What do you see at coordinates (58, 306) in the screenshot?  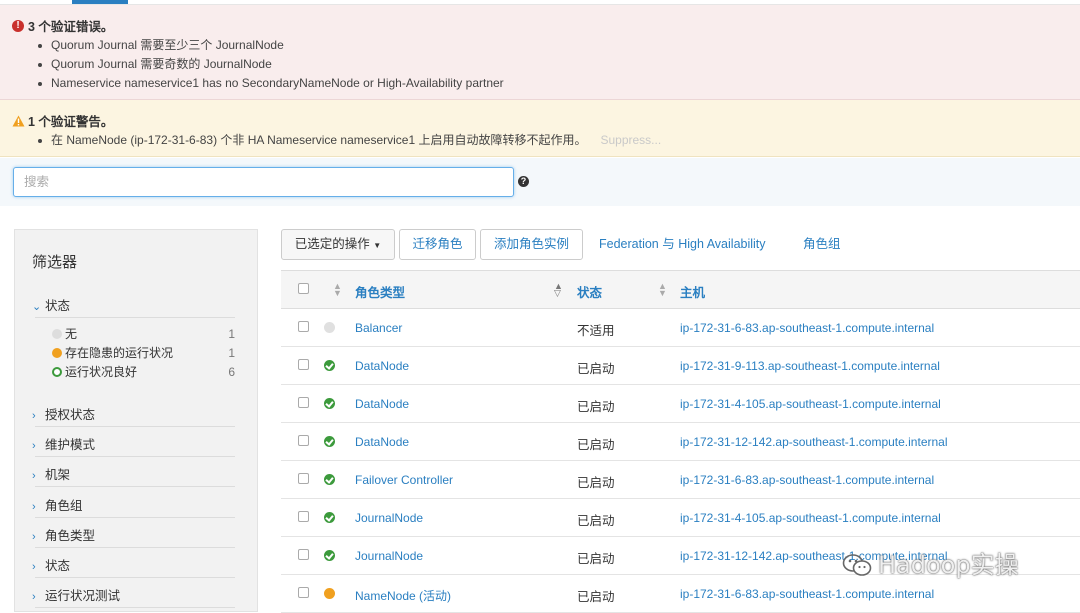 I see `filter-section-label: 状态` at bounding box center [58, 306].